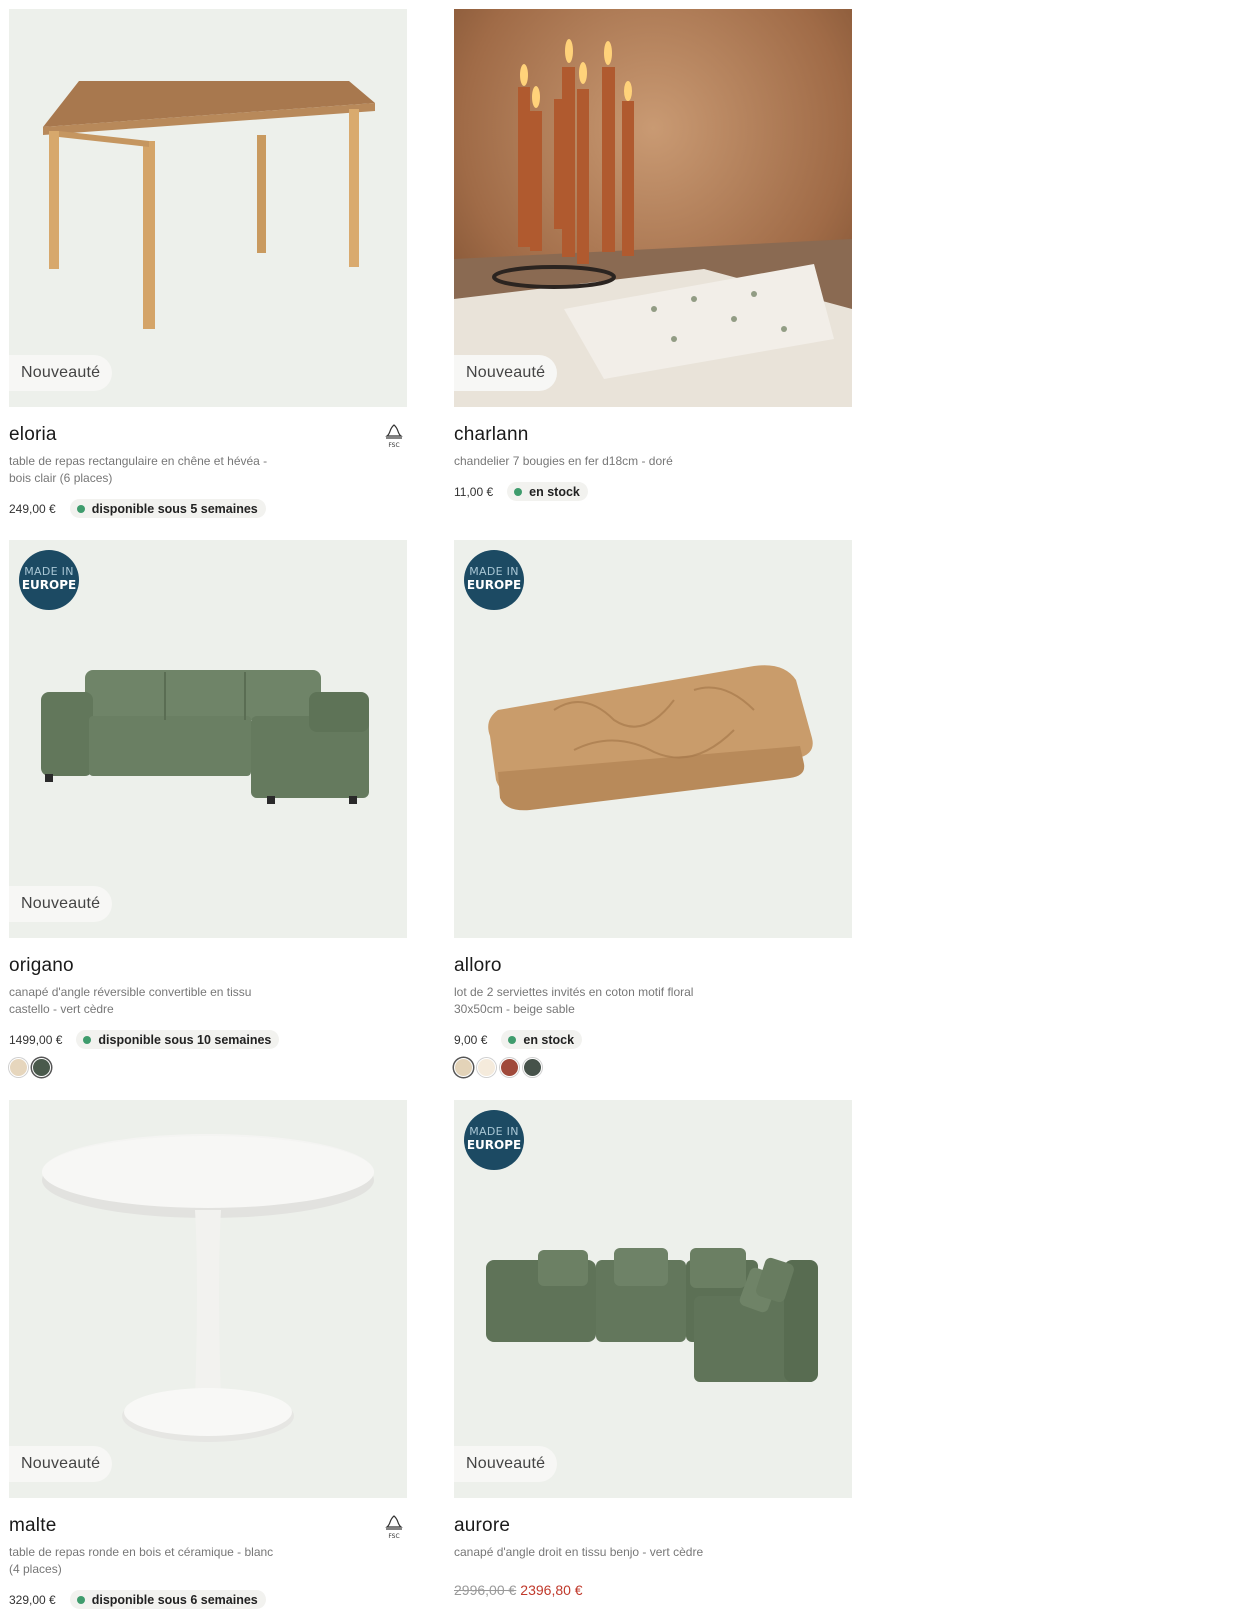  What do you see at coordinates (32, 1599) in the screenshot?
I see `product-price: 329,00 €` at bounding box center [32, 1599].